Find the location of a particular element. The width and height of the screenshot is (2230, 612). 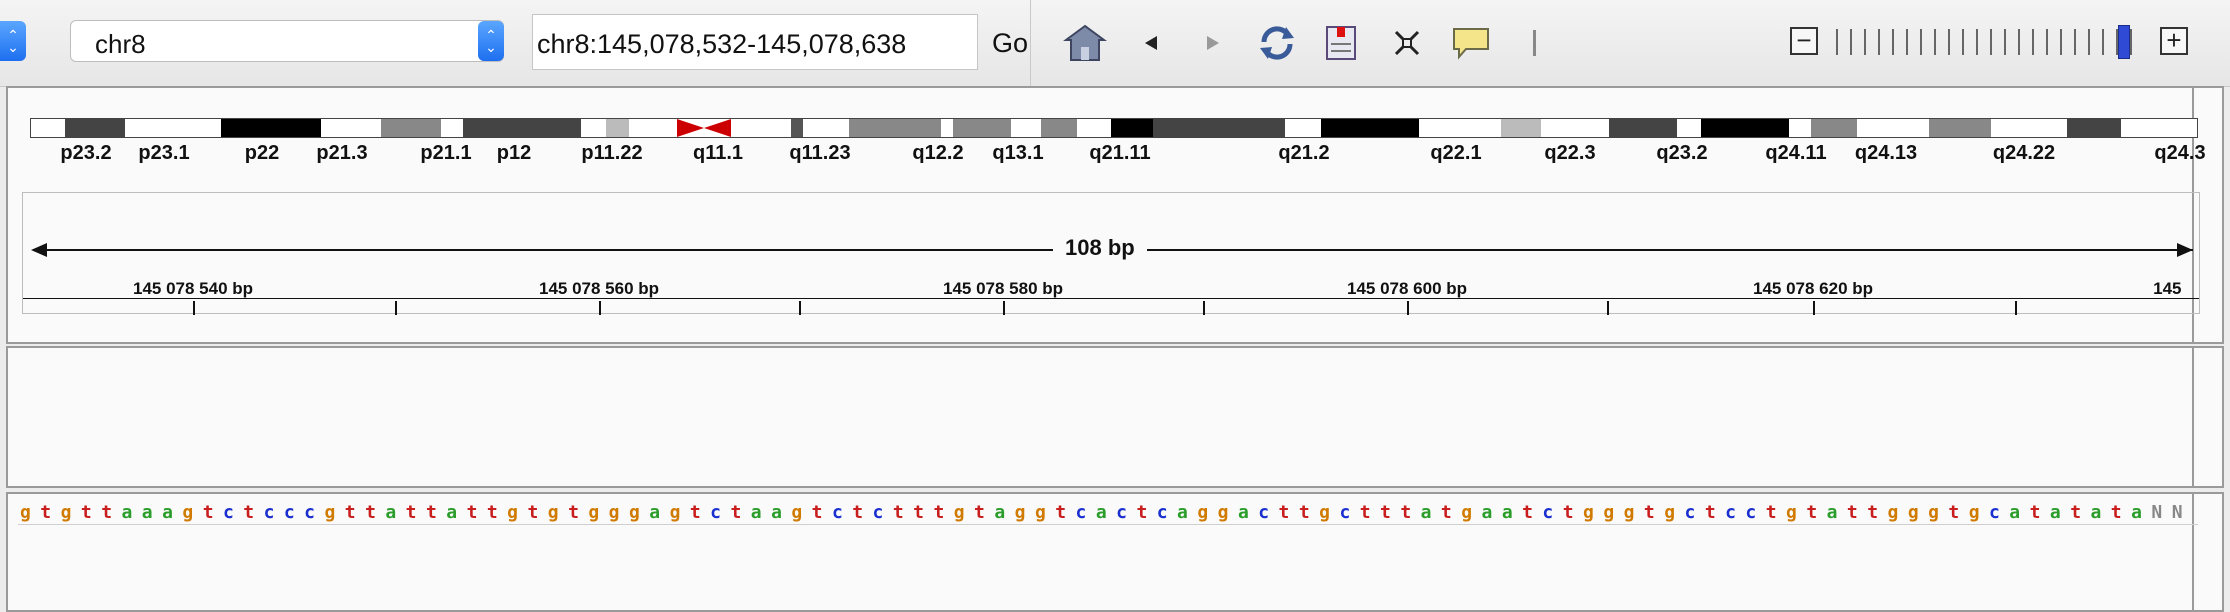

locus-input: chr8:145,078,532-145,078,638 is located at coordinates (755, 42).